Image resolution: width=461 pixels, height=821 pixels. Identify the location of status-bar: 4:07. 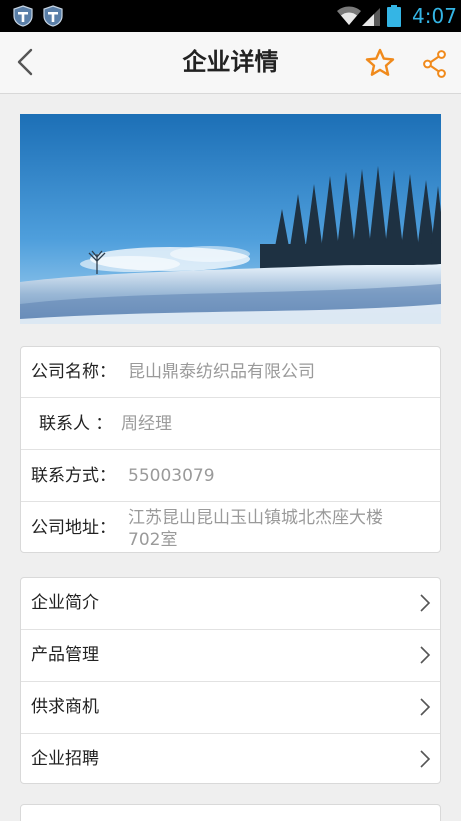
(230, 16).